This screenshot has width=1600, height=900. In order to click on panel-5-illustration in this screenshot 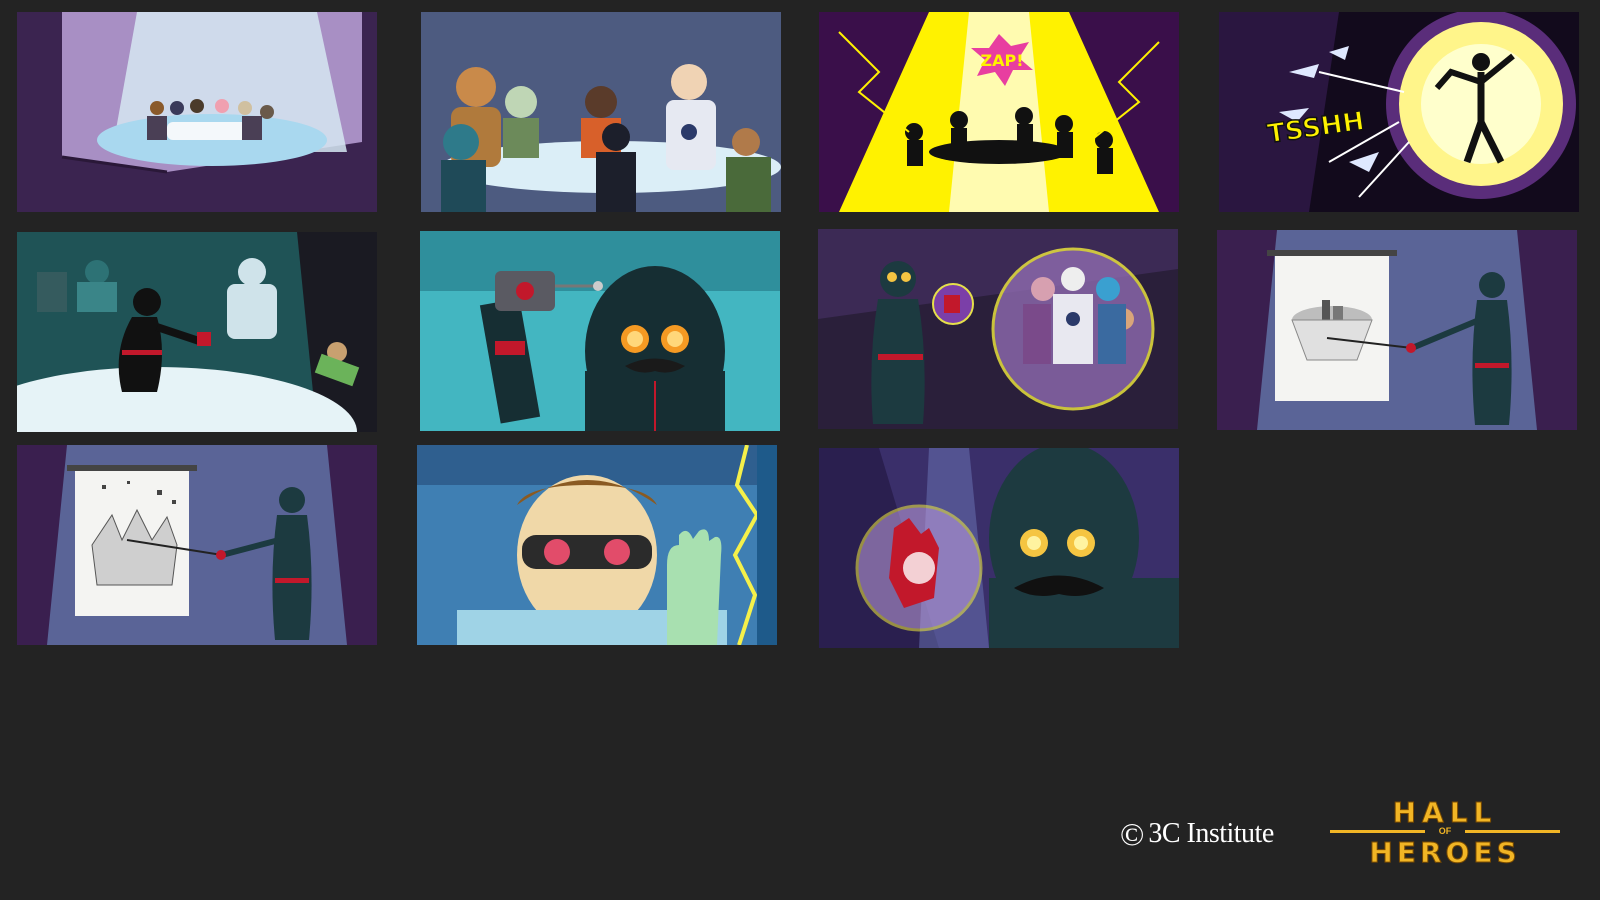, I will do `click(197, 332)`.